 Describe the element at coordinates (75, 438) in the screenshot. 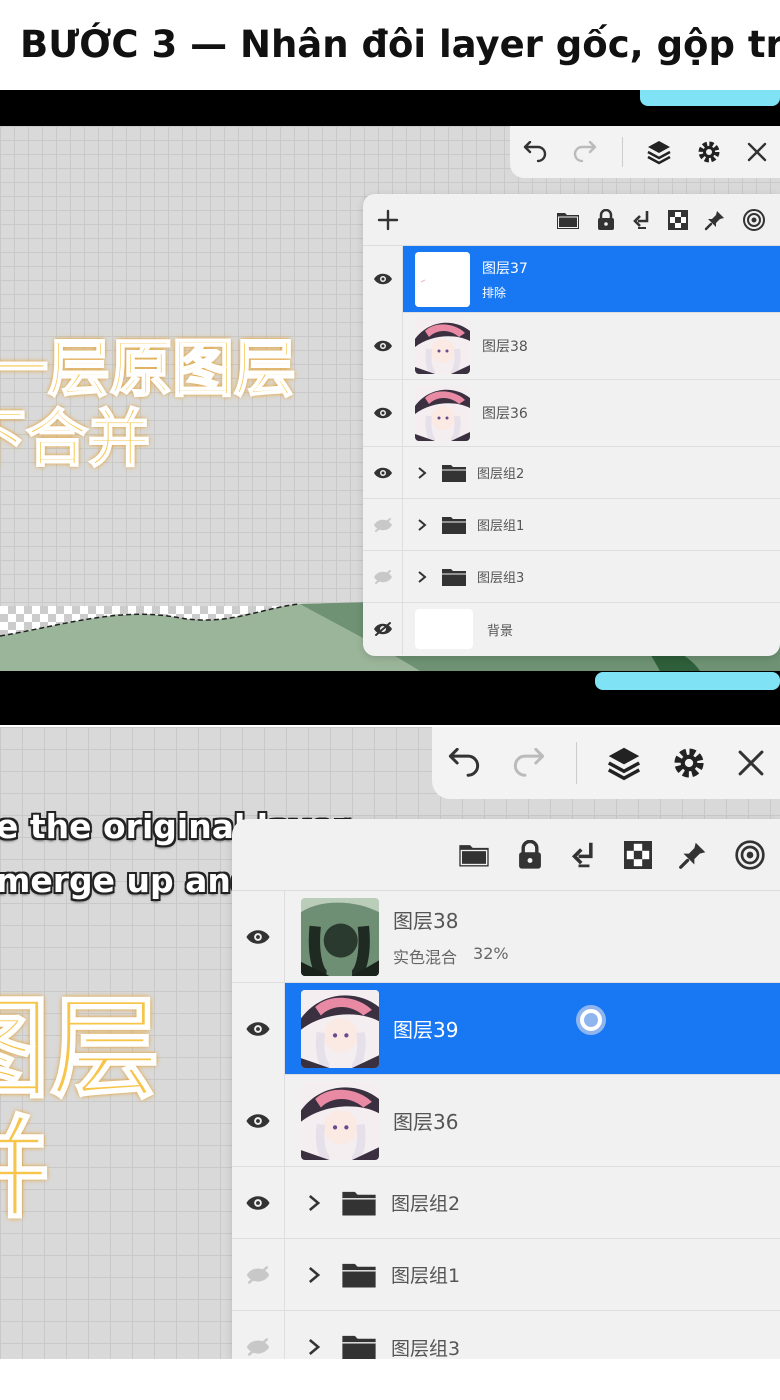

I see `overlay-caption-line2: 下合并` at that location.